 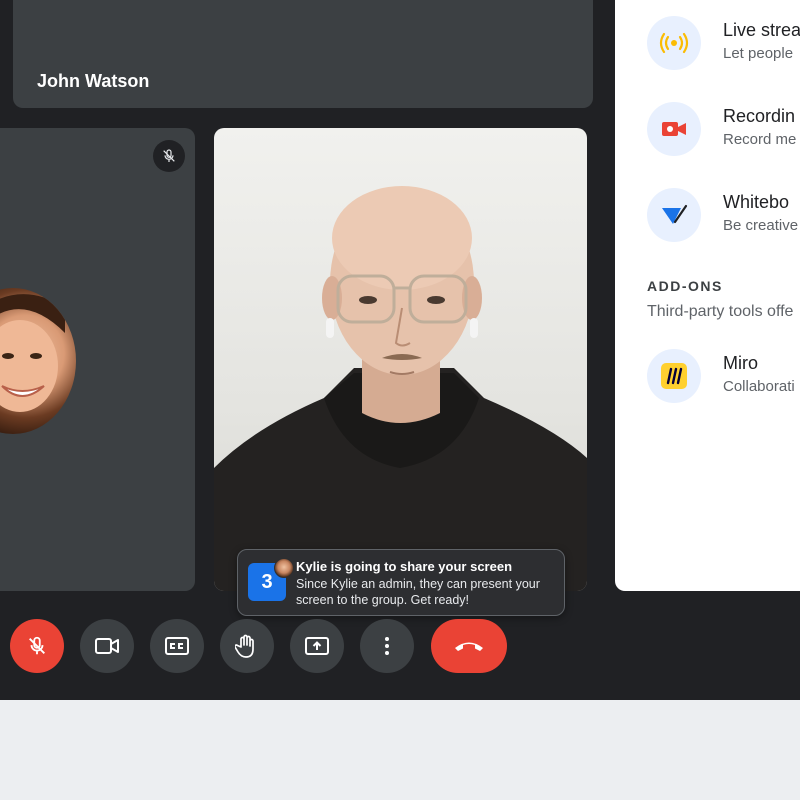 I want to click on panel-item-subtitle: Record me, so click(x=760, y=139).